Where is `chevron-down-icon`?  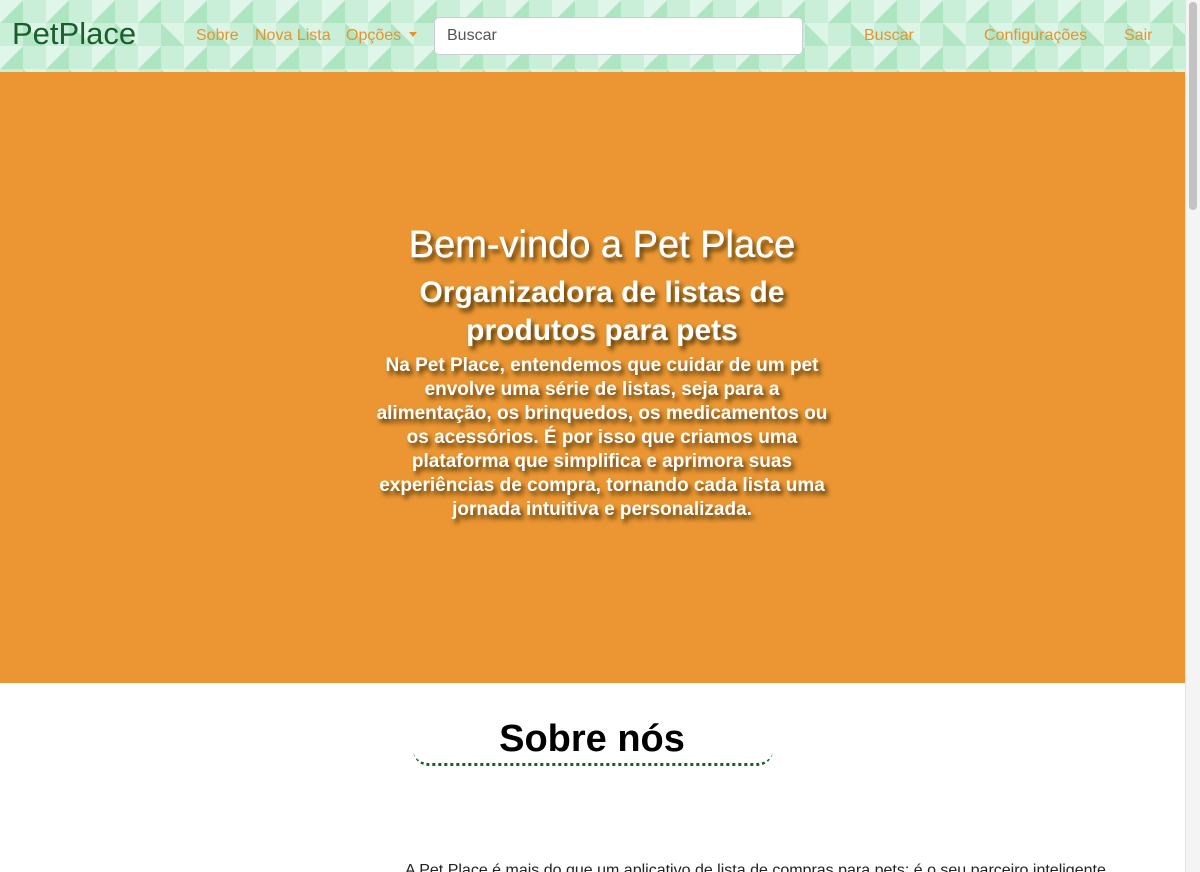 chevron-down-icon is located at coordinates (413, 34).